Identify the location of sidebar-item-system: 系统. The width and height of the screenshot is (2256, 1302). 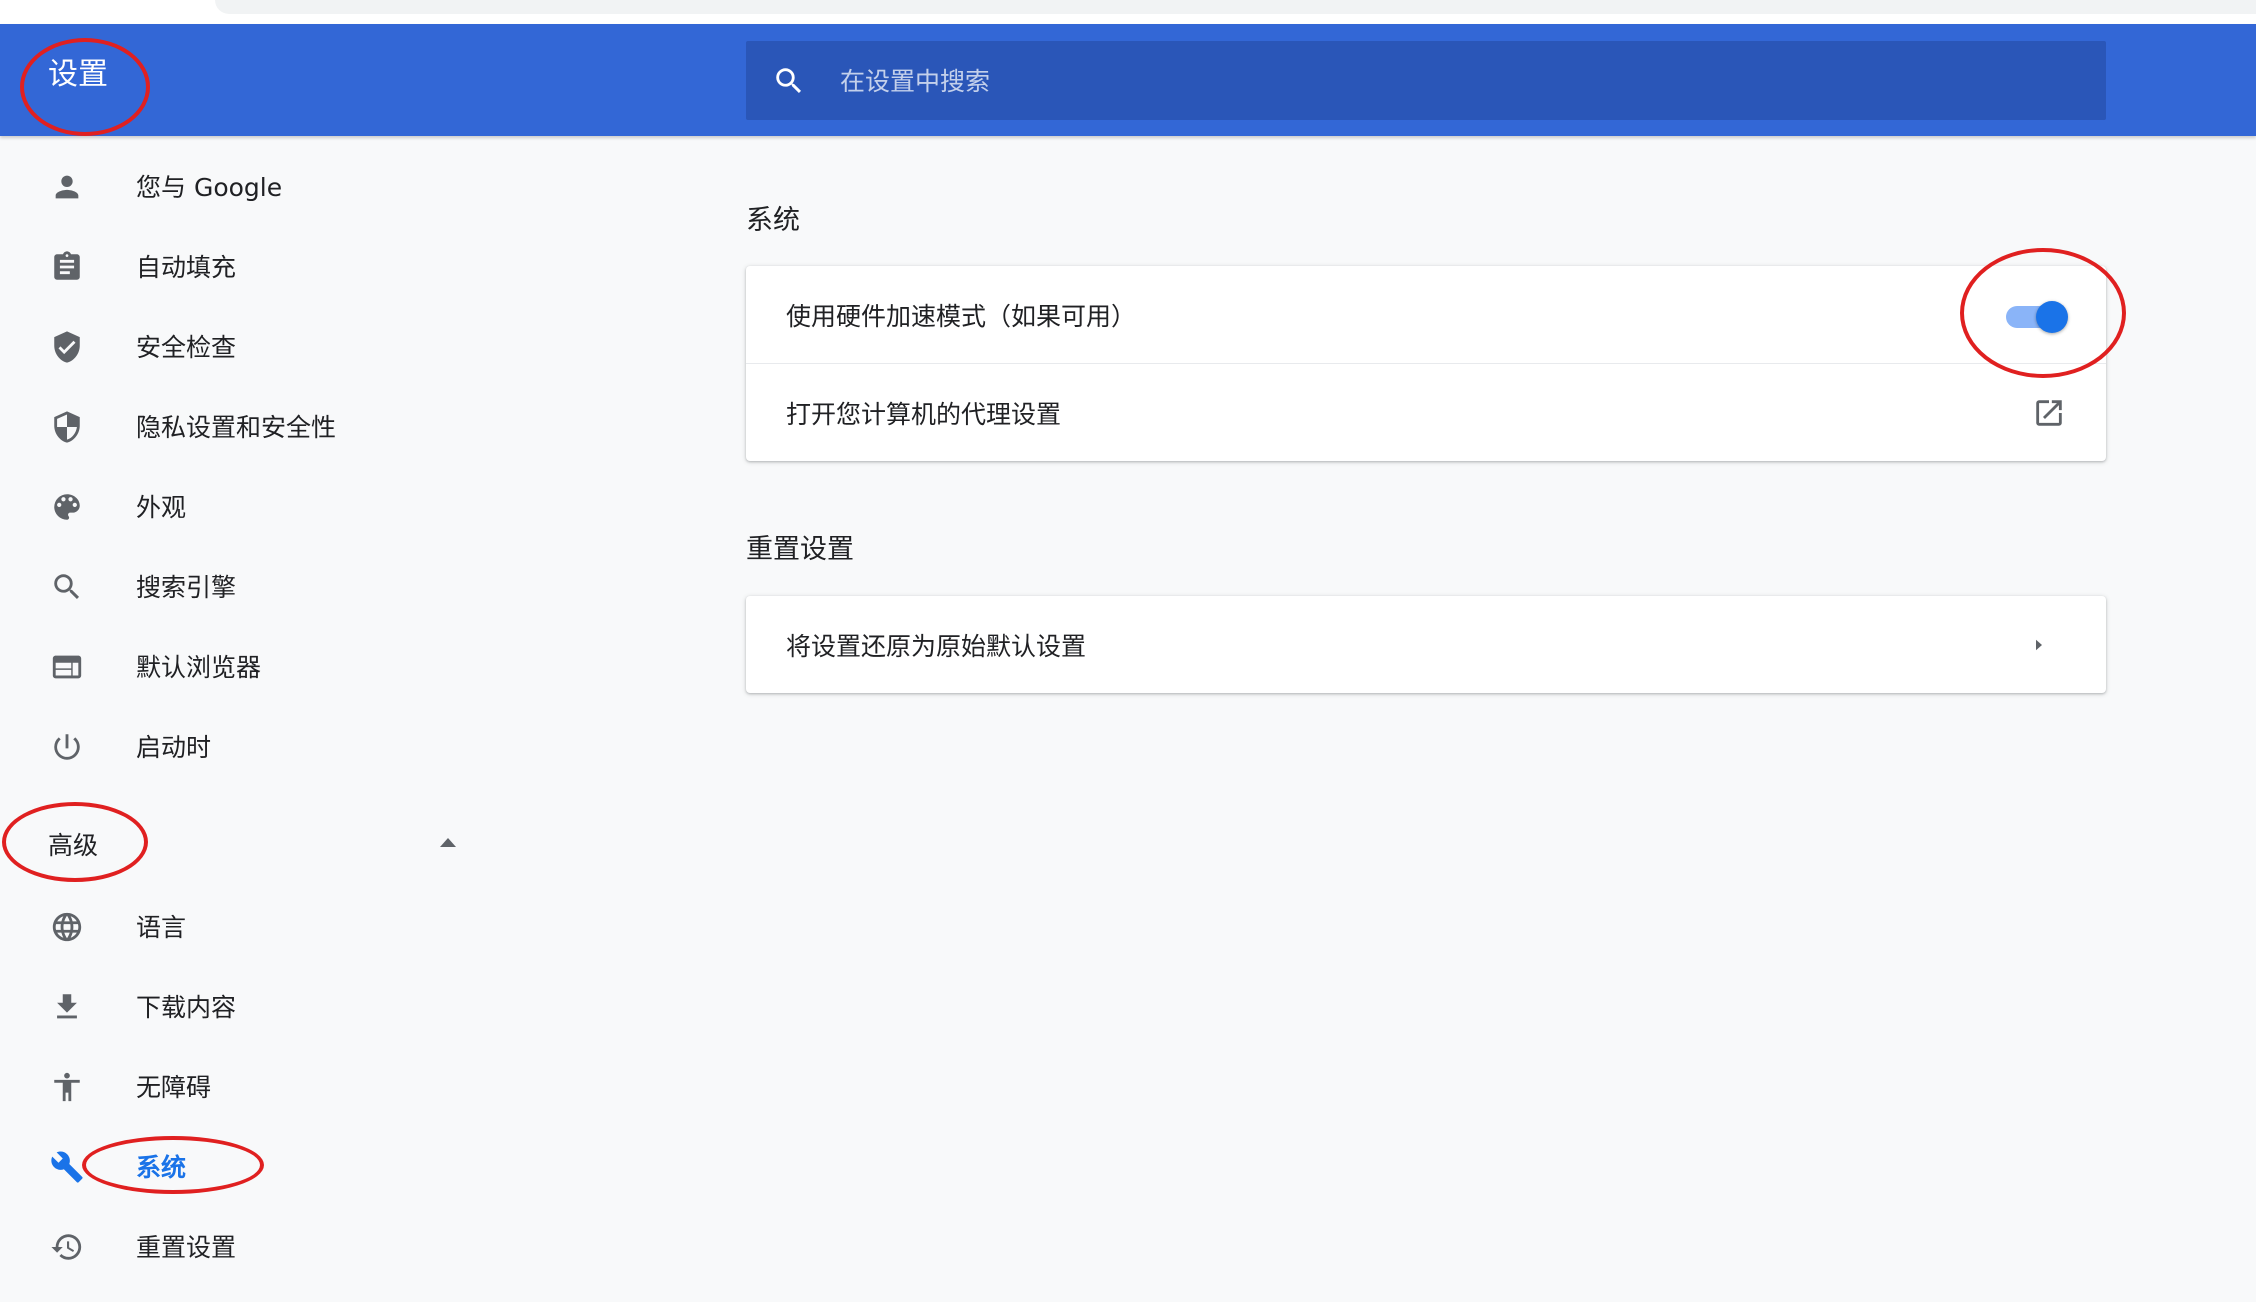
(235, 1166).